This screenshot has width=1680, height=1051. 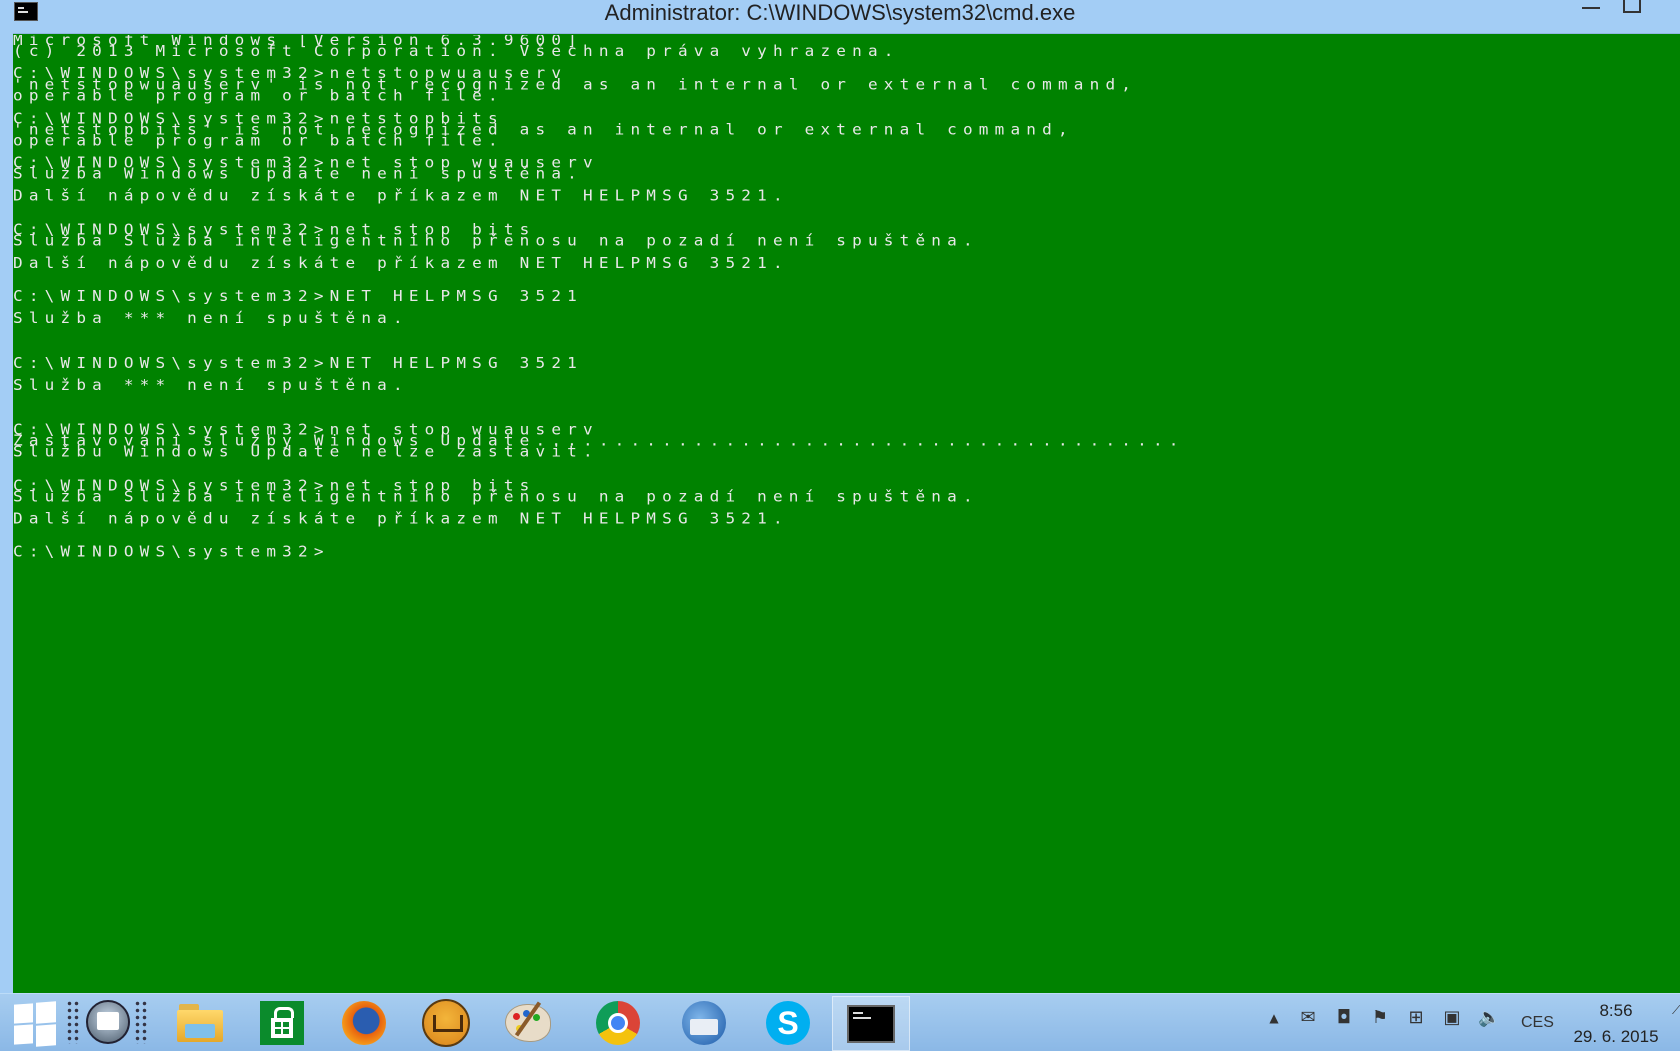 I want to click on clock-time: 8:56, so click(x=1616, y=1011).